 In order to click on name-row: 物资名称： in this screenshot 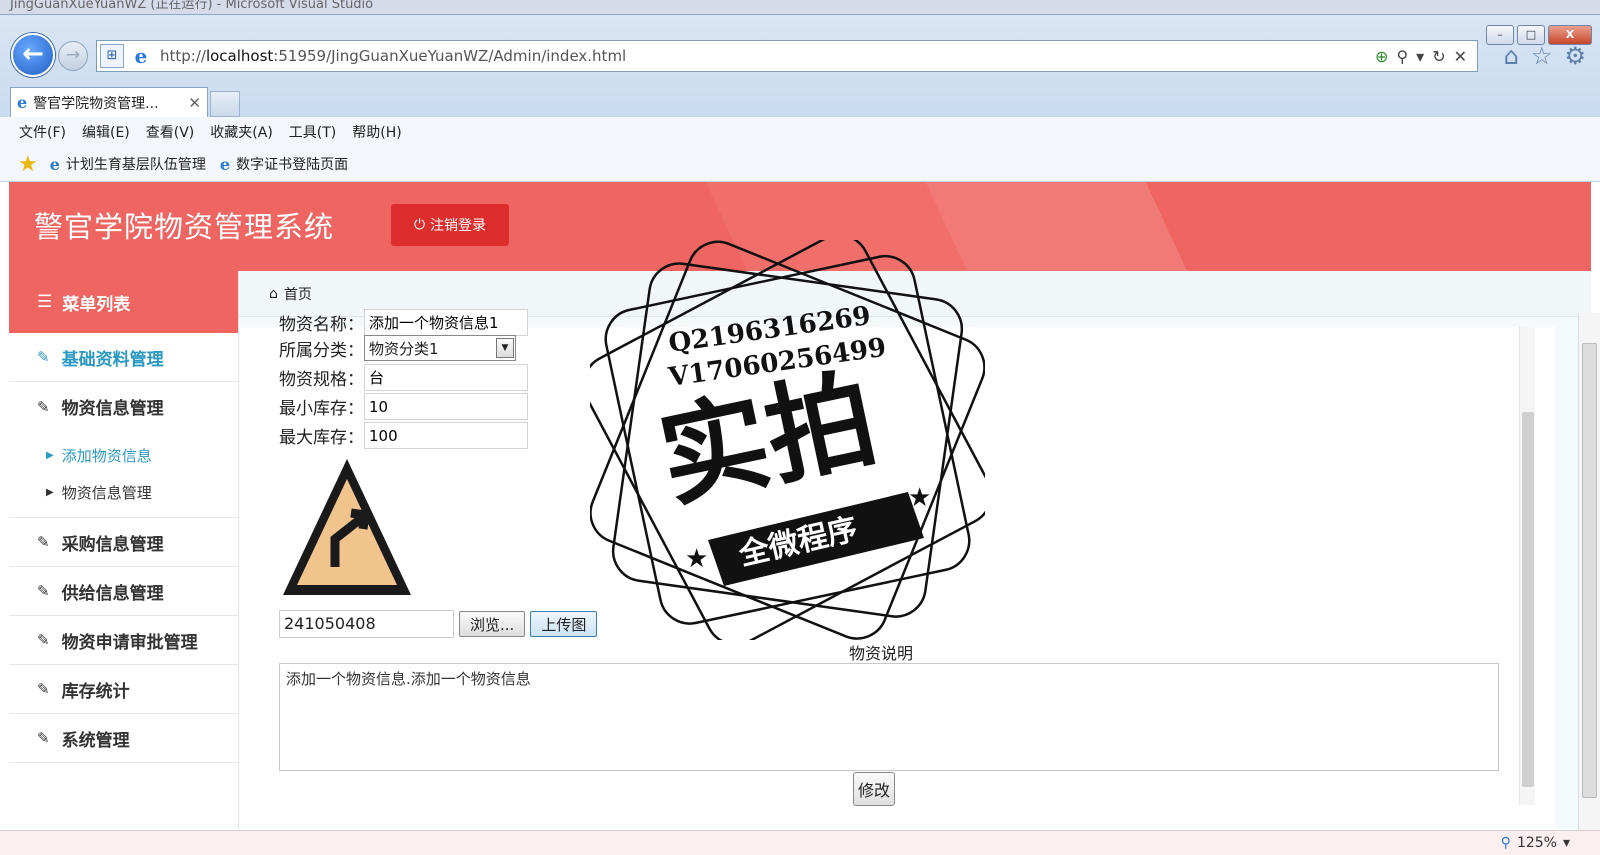, I will do `click(403, 322)`.